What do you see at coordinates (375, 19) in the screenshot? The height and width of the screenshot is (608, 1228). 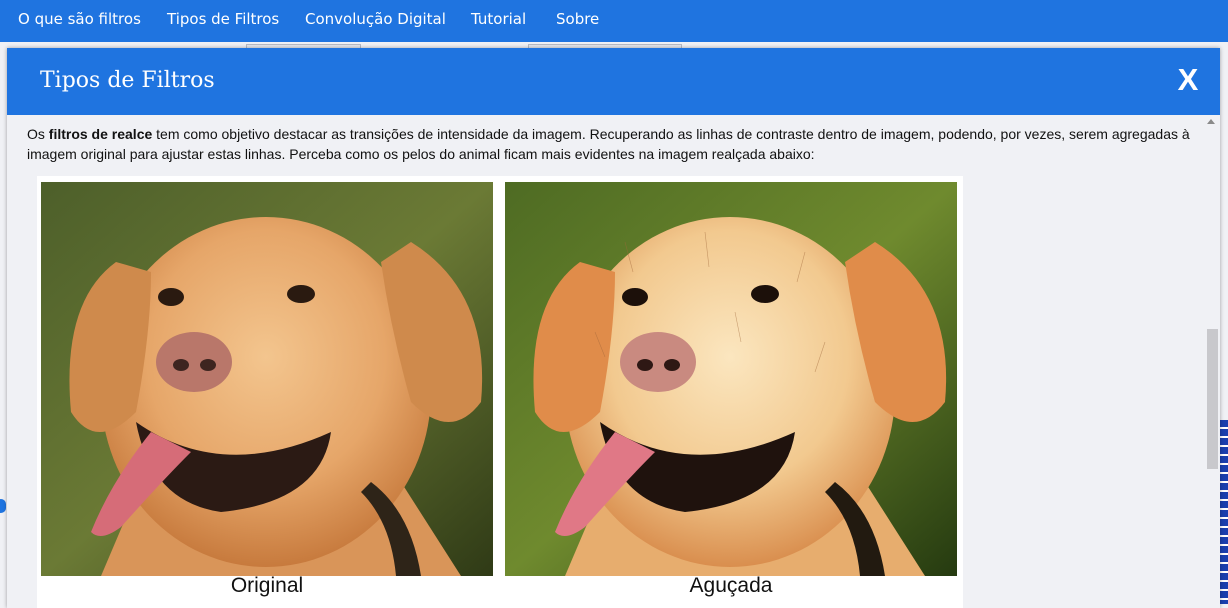 I see `nav-item-convolucao-digital: Convolução Digital` at bounding box center [375, 19].